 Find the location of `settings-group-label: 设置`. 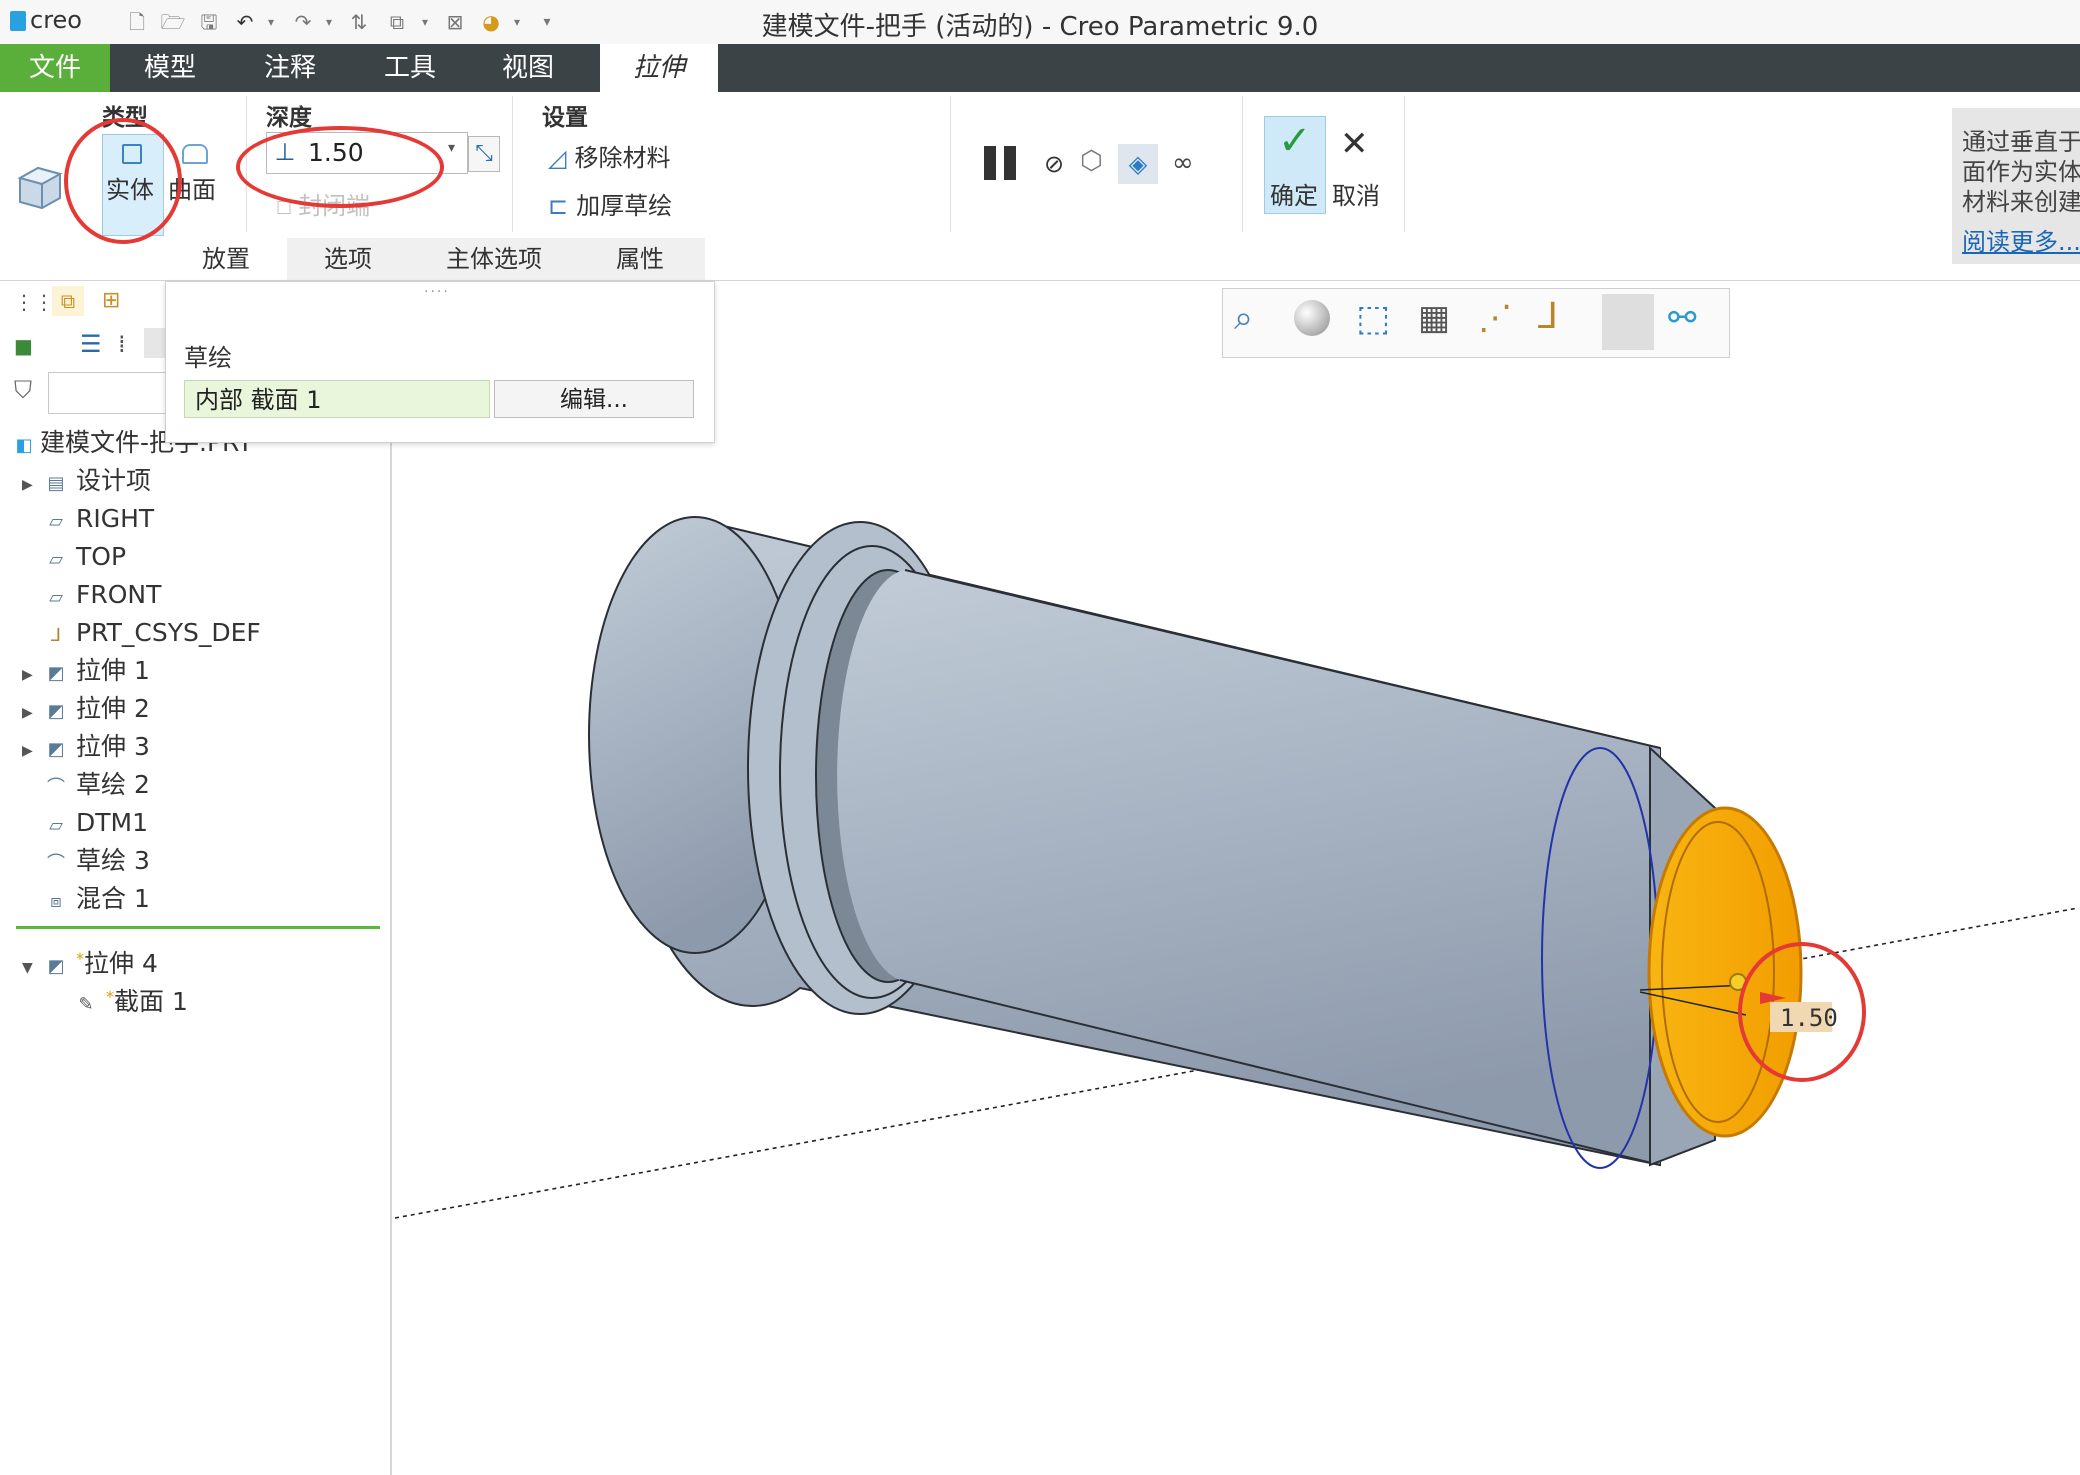

settings-group-label: 设置 is located at coordinates (565, 118).